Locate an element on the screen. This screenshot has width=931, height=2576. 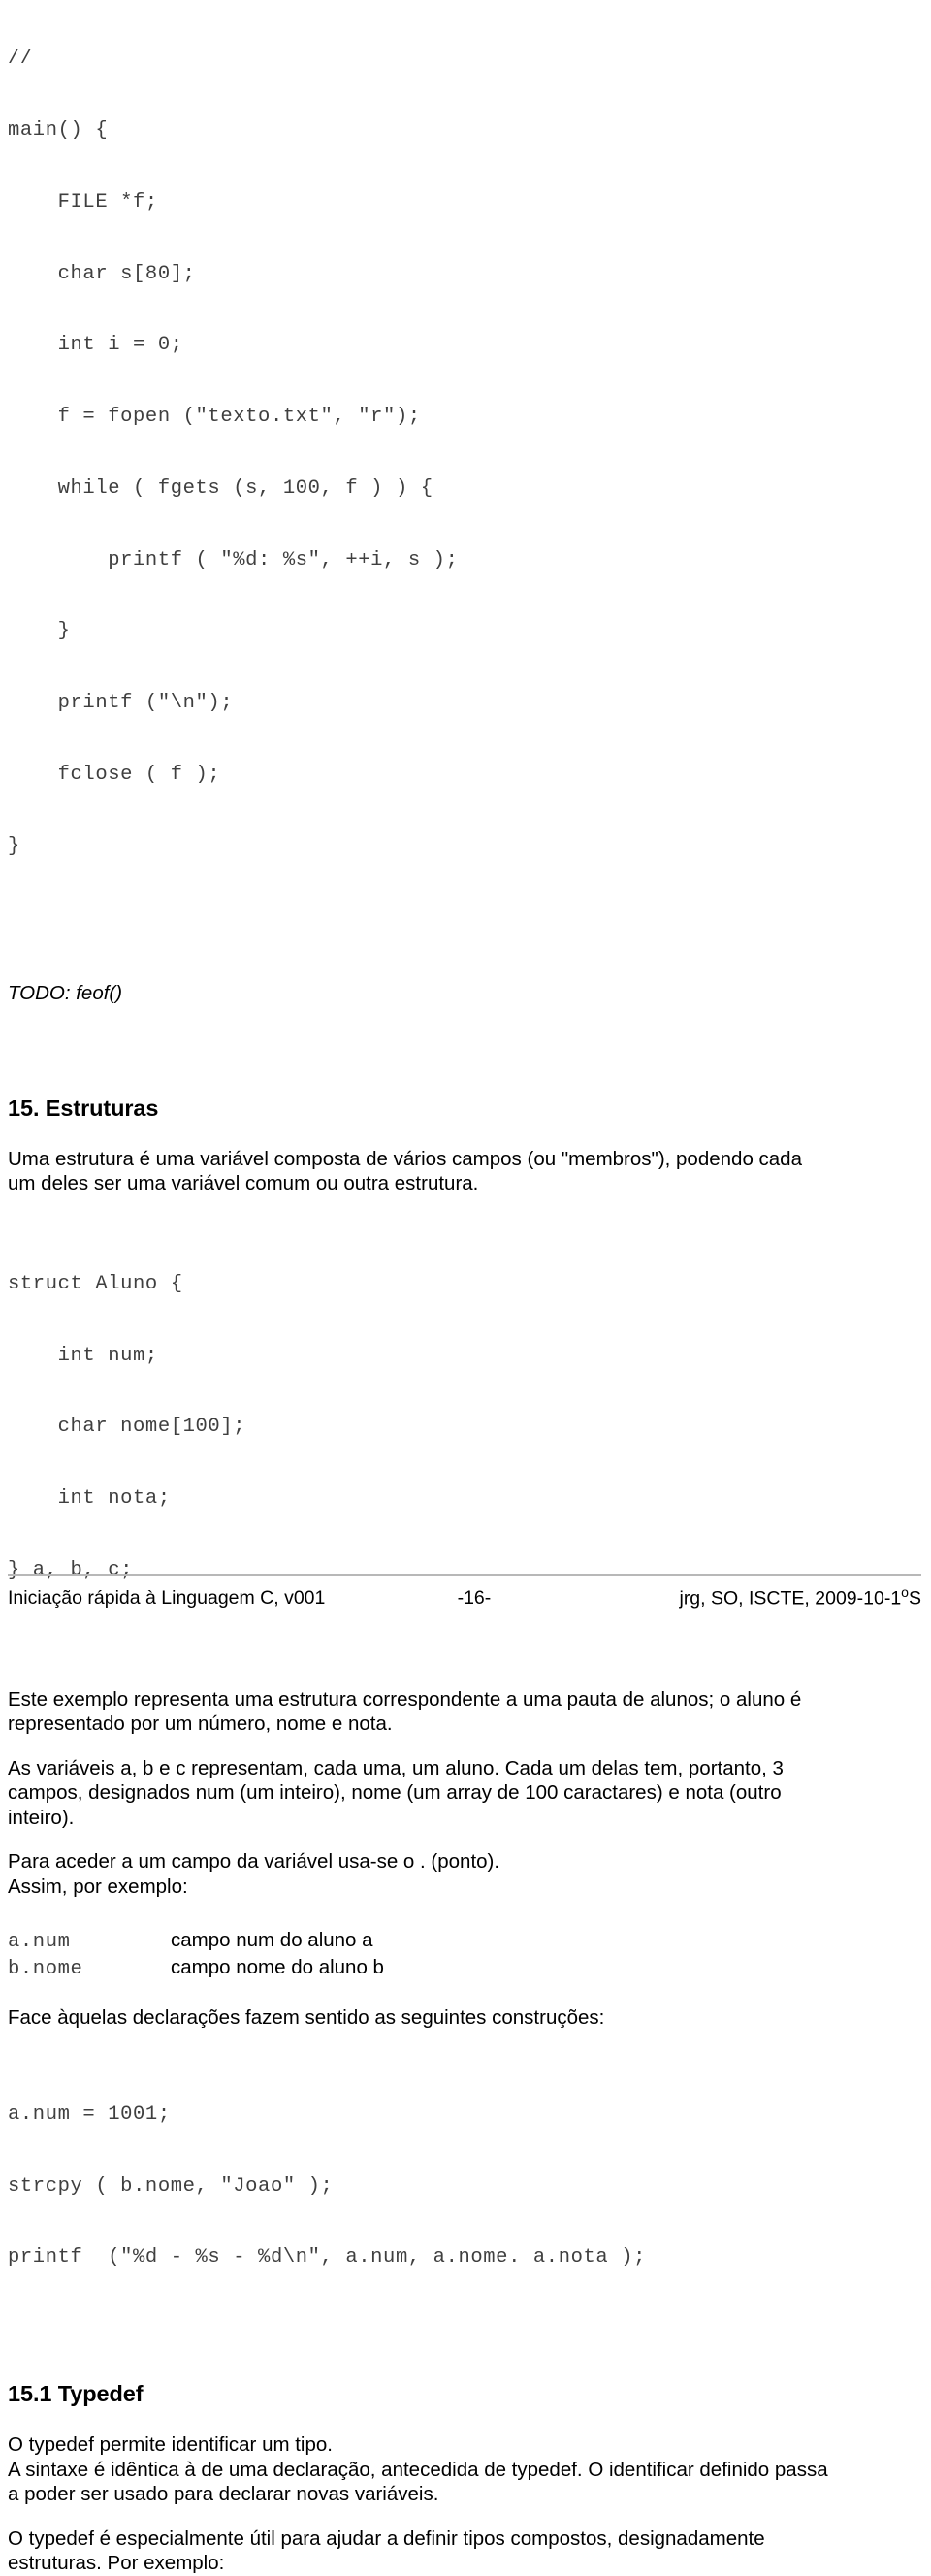
footer-attribution: jrg, SO, ISCTE, 2009-10-1oS is located at coordinates (800, 1597).